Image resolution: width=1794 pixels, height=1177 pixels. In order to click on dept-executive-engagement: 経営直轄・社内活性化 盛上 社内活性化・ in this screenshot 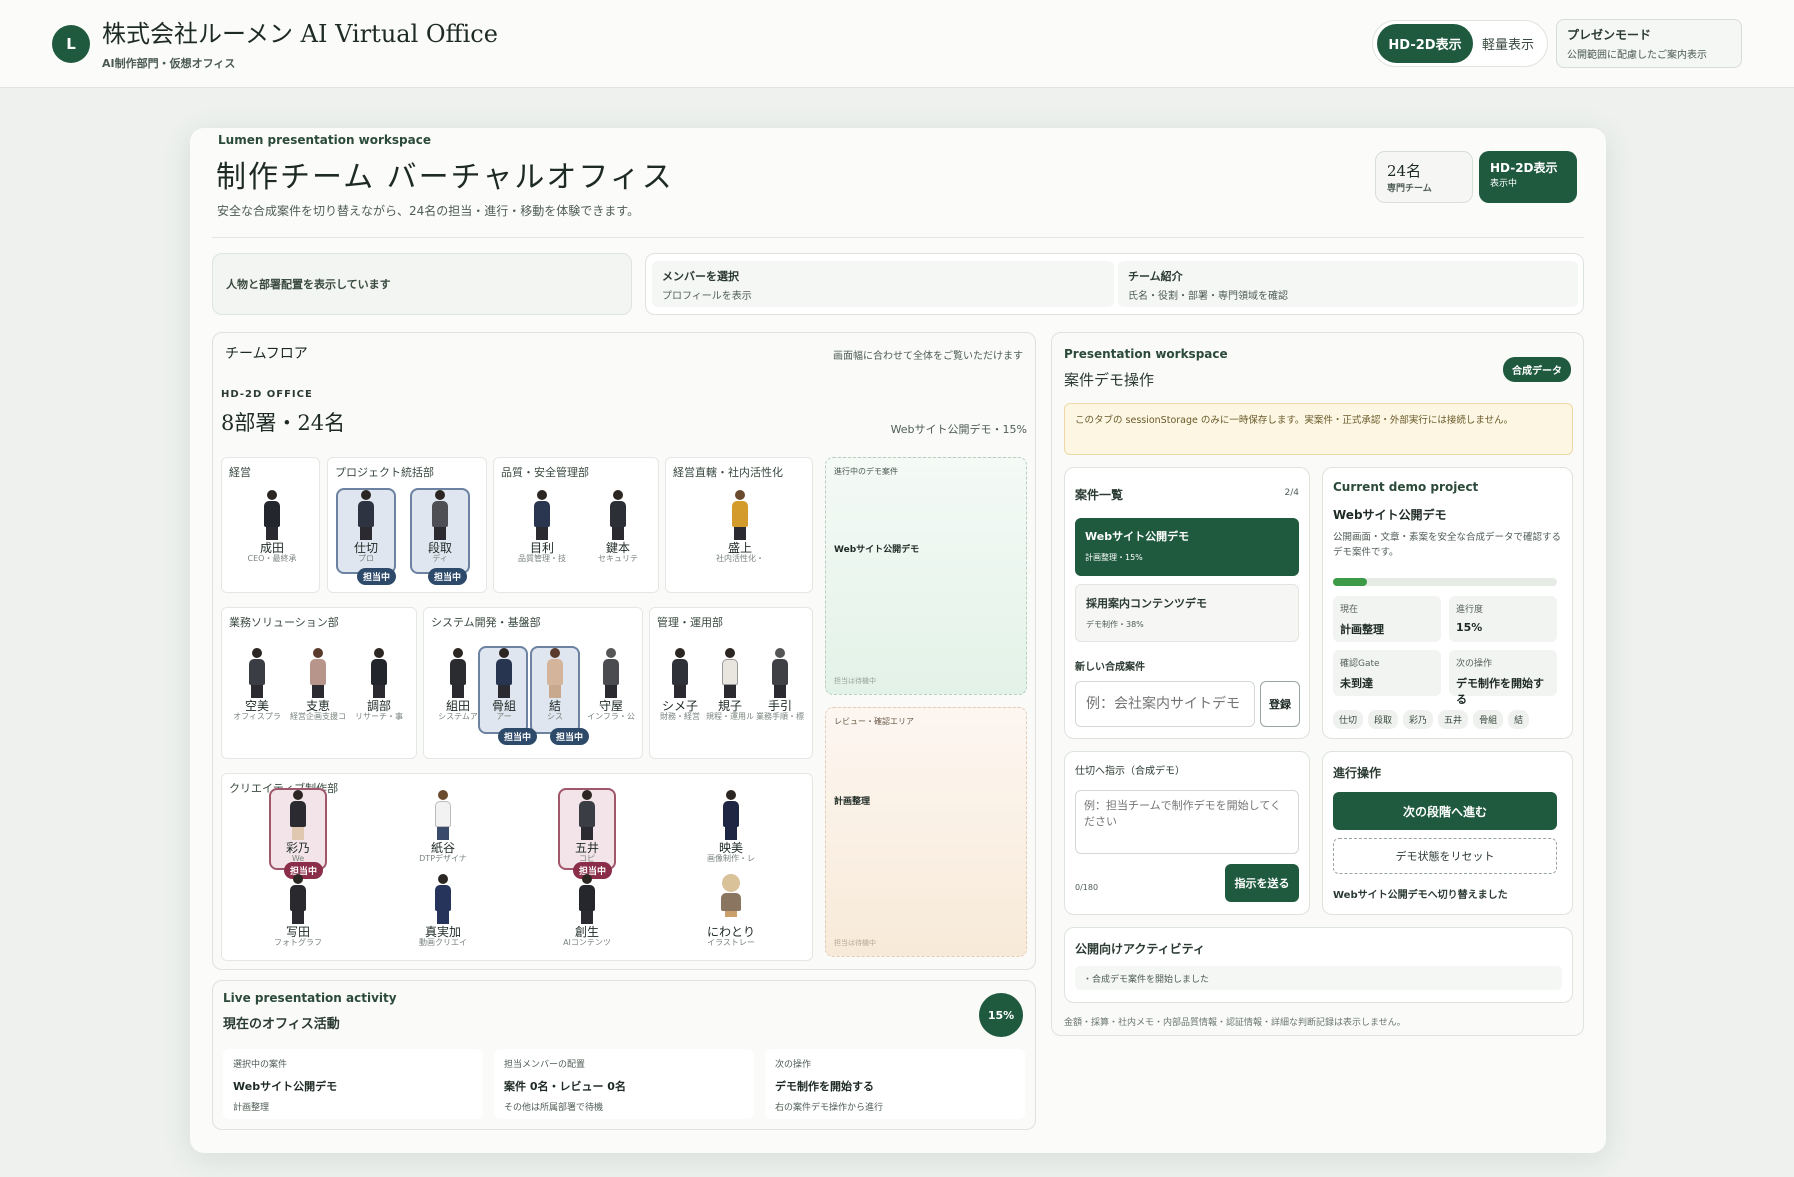, I will do `click(739, 525)`.